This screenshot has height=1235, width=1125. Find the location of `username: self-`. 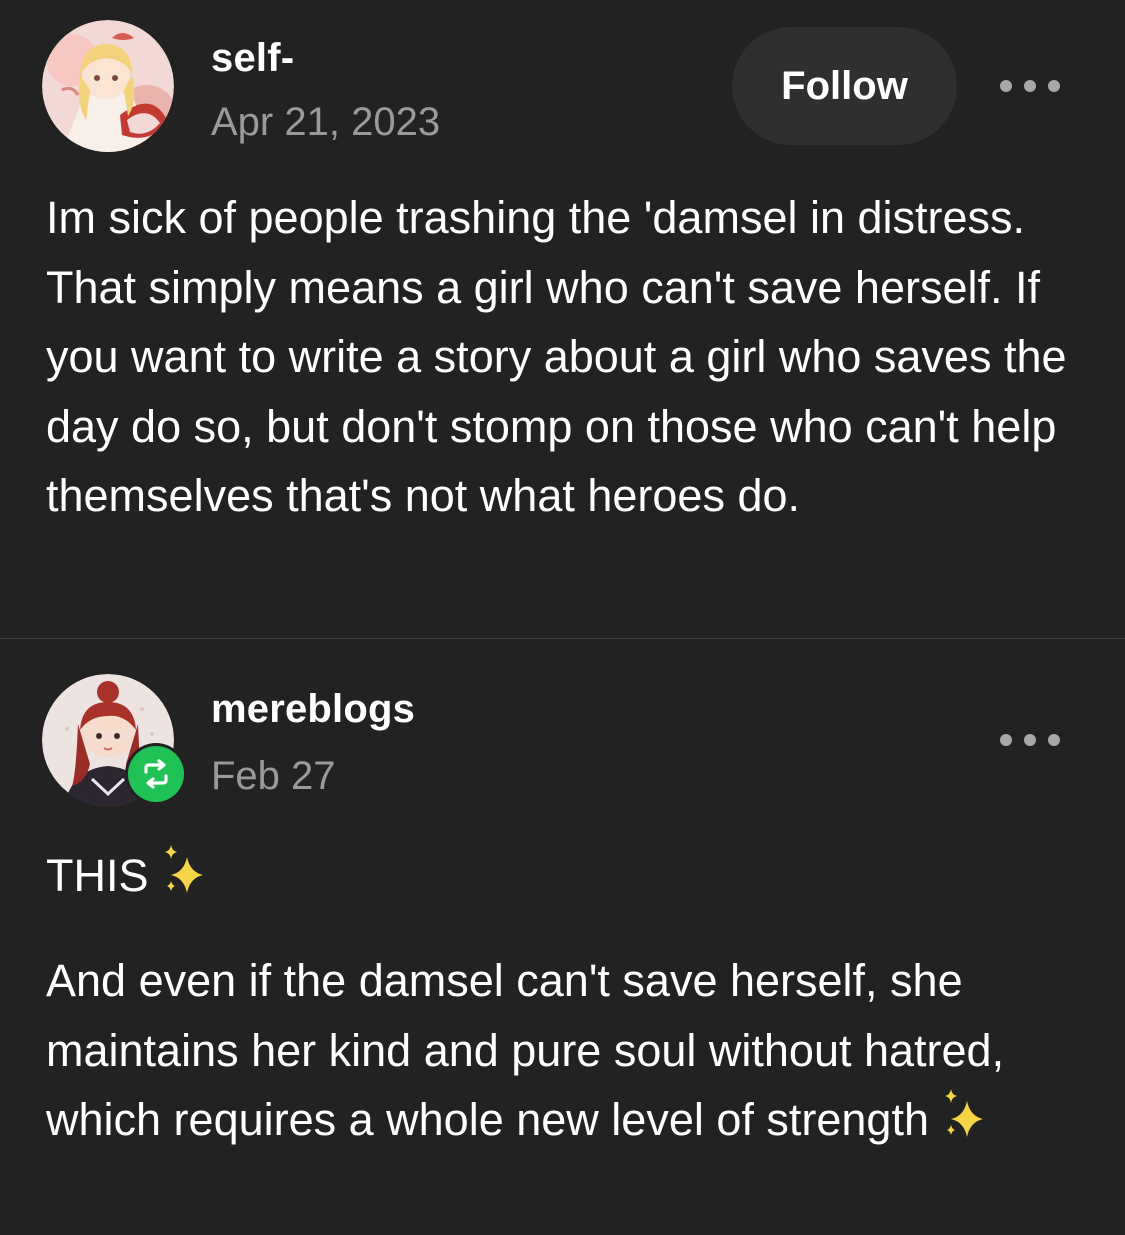

username: self- is located at coordinates (252, 58).